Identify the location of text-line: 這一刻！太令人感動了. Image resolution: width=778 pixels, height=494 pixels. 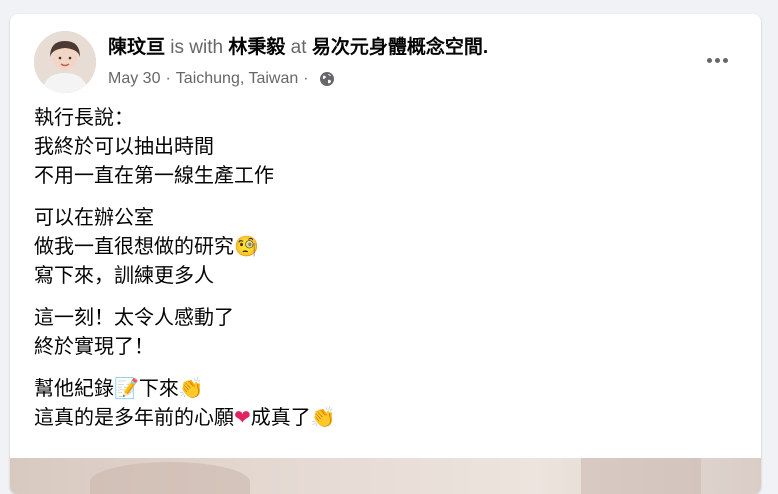
(134, 318).